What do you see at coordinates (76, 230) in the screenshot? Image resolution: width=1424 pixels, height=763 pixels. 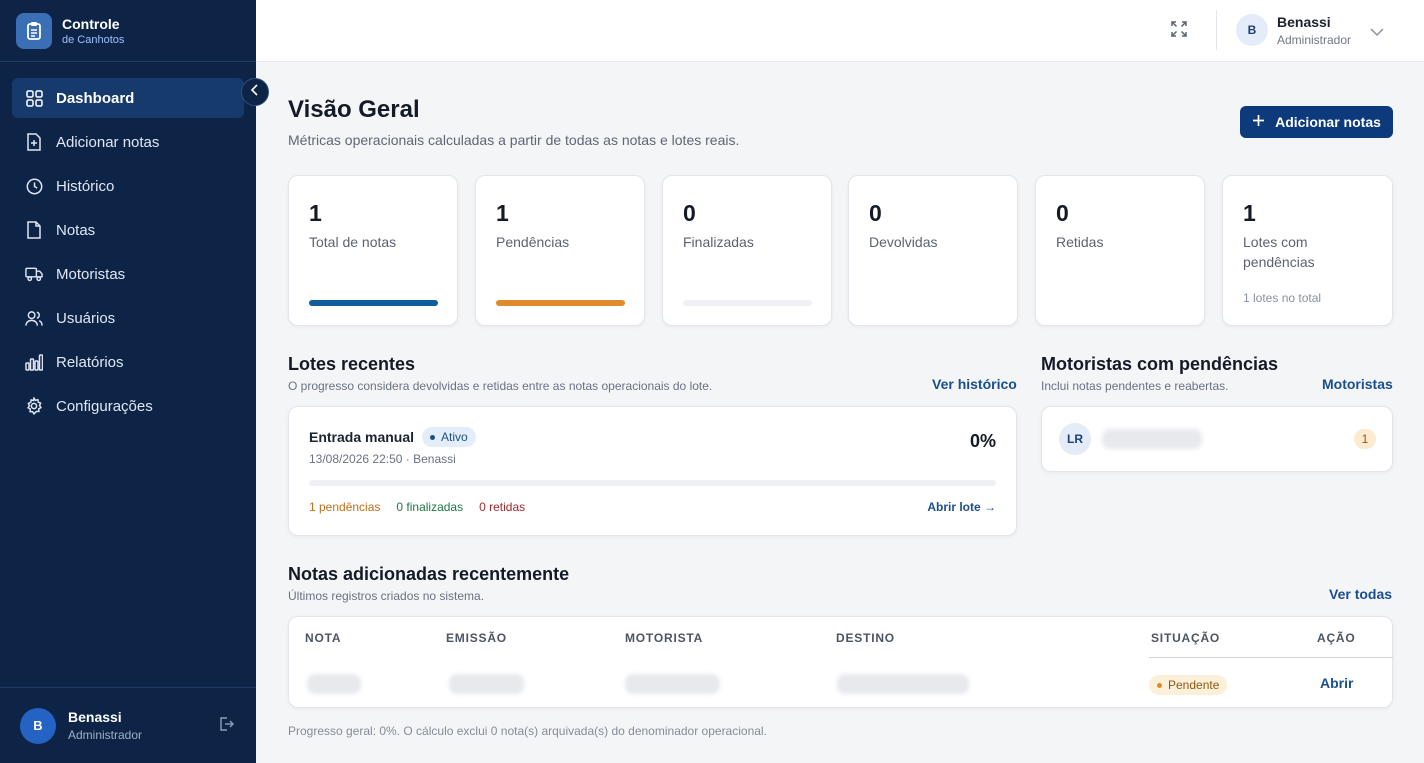 I see `sidebar-item-label: Notas` at bounding box center [76, 230].